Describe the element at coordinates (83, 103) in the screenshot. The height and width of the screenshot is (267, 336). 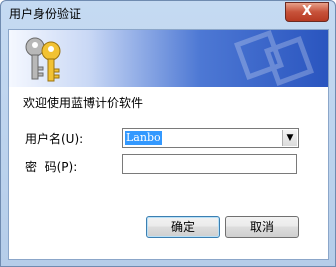
I see `welcome-text: 欢迎使用蓝博计价软件` at that location.